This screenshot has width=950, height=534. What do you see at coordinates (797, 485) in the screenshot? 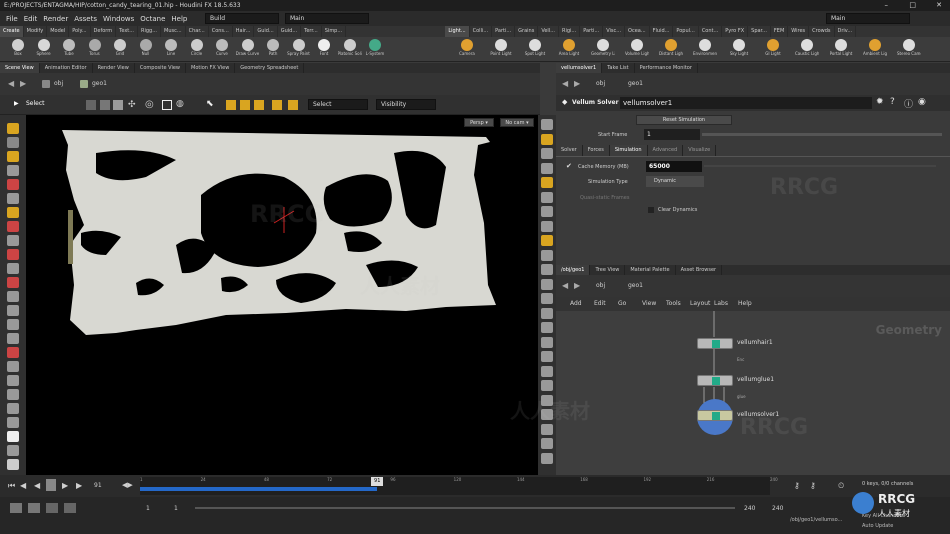
I see `key-icon: ⚷` at bounding box center [797, 485].